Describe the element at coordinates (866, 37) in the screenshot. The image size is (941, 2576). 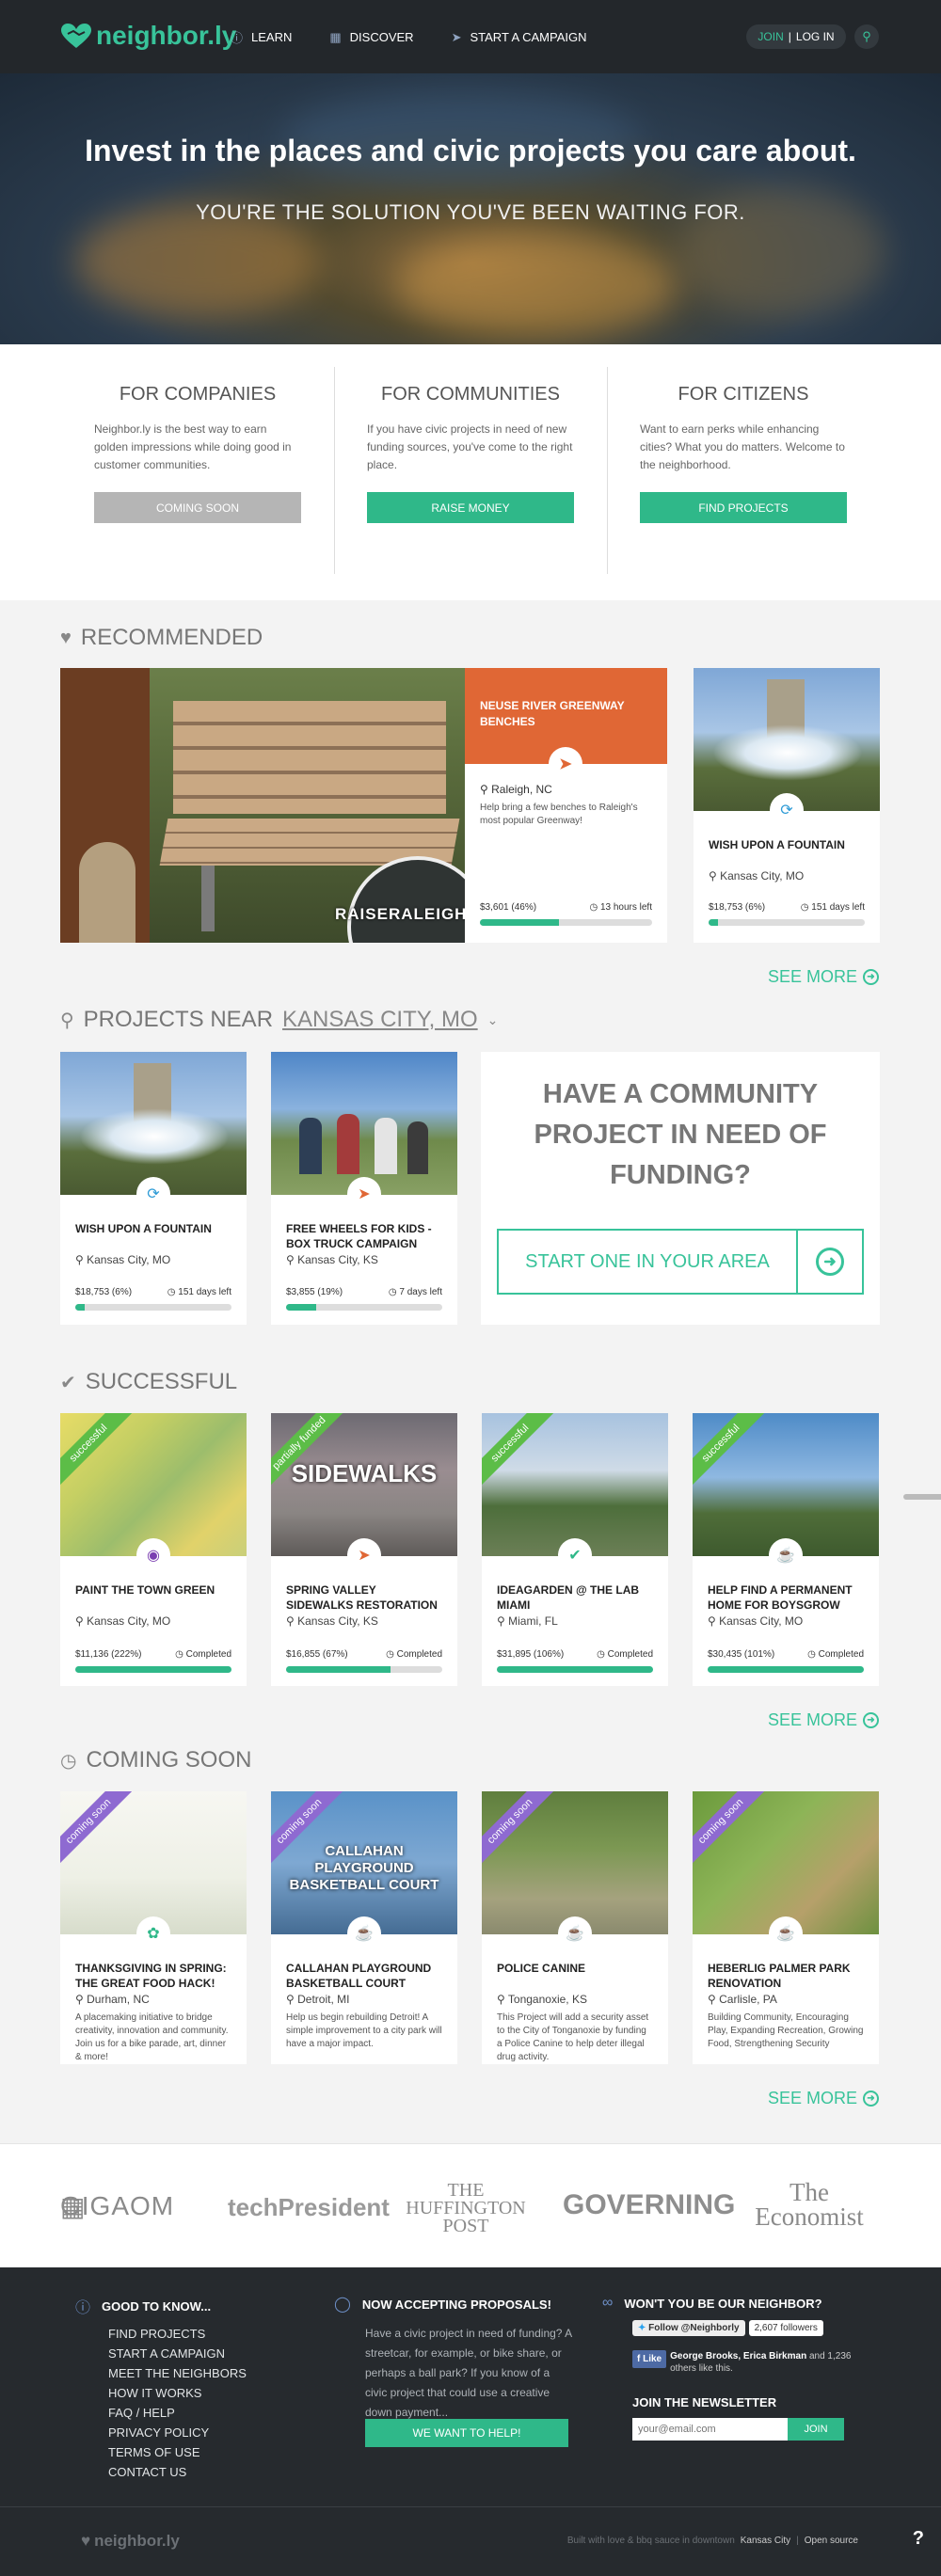
I see `search-button: ⚲` at that location.